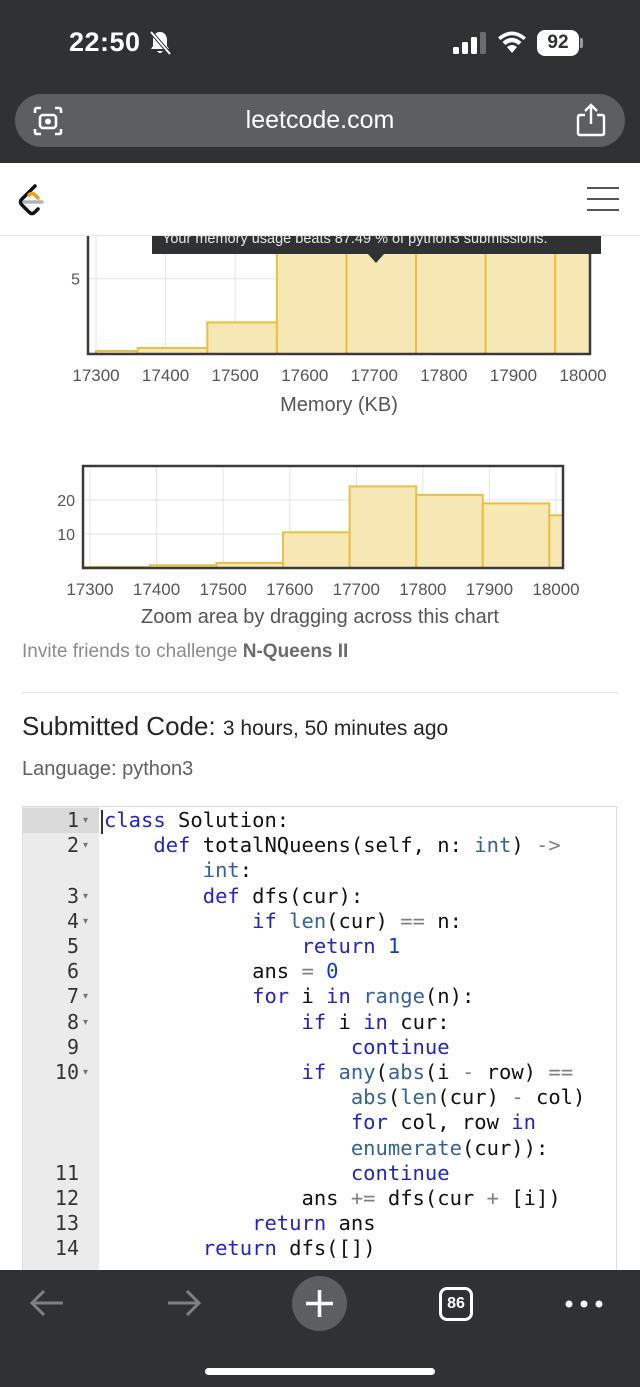 Image resolution: width=640 pixels, height=1387 pixels. What do you see at coordinates (584, 1304) in the screenshot?
I see `more-icon` at bounding box center [584, 1304].